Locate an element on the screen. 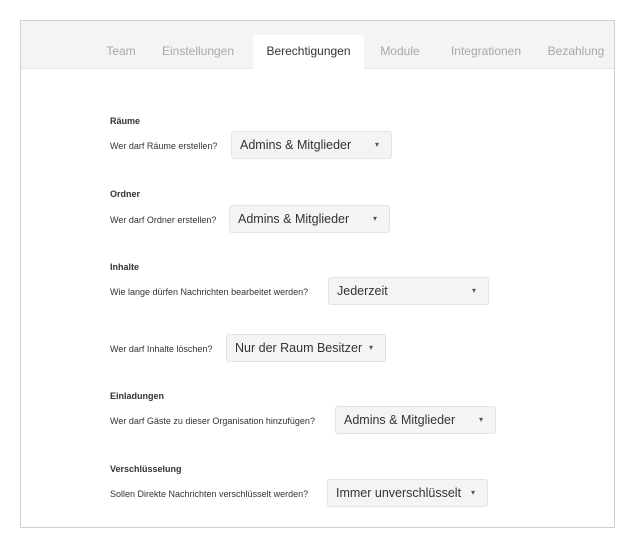 Image resolution: width=636 pixels, height=550 pixels. tab-bezahlung: Bezahlung is located at coordinates (576, 51).